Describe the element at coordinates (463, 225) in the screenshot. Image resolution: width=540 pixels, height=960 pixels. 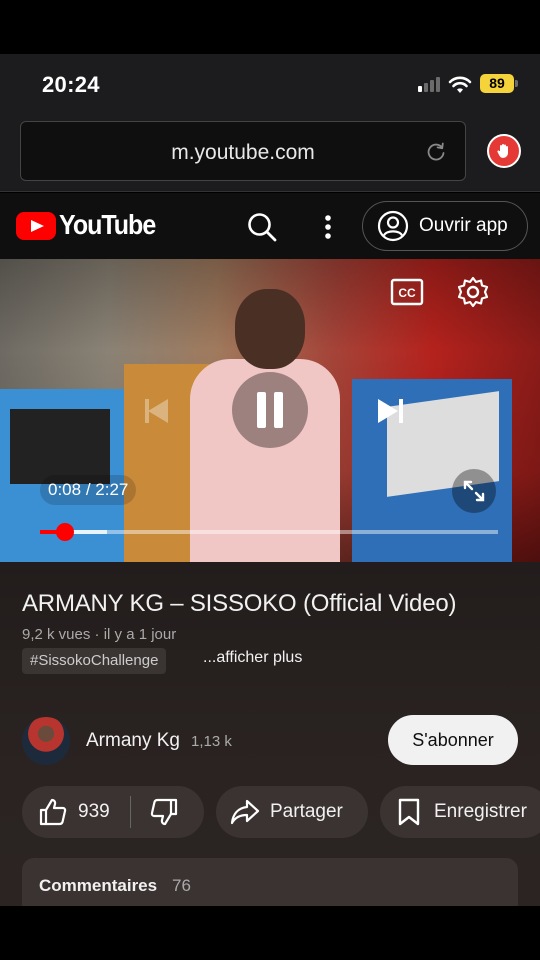
I see `open-app-label: Ouvrir app` at that location.